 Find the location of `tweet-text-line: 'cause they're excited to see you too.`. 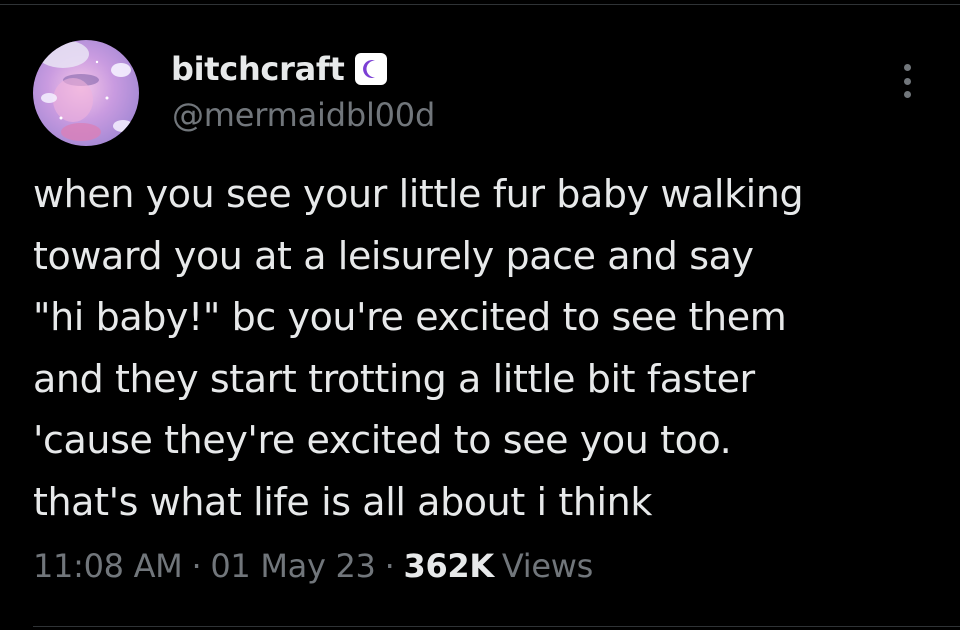

tweet-text-line: 'cause they're excited to see you too. is located at coordinates (382, 440).